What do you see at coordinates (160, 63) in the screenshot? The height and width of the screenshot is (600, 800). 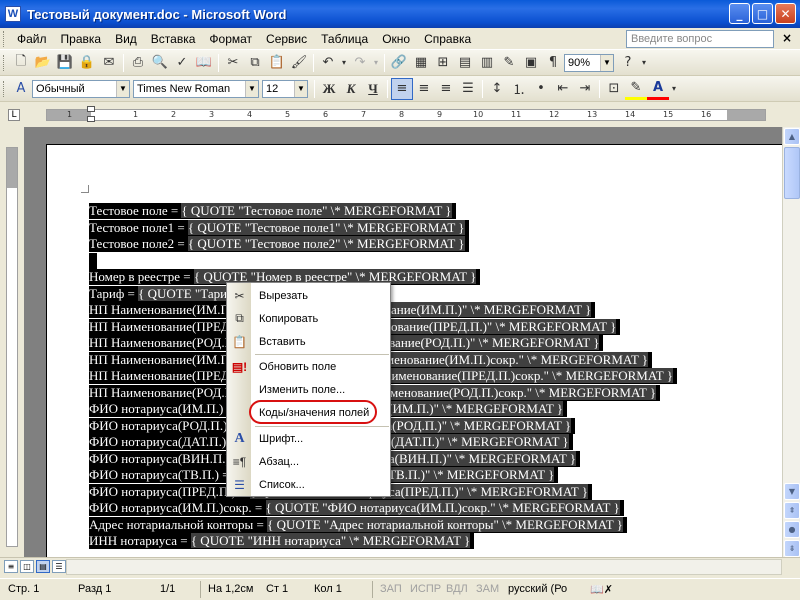 I see `print-preview-icon: 🔍` at bounding box center [160, 63].